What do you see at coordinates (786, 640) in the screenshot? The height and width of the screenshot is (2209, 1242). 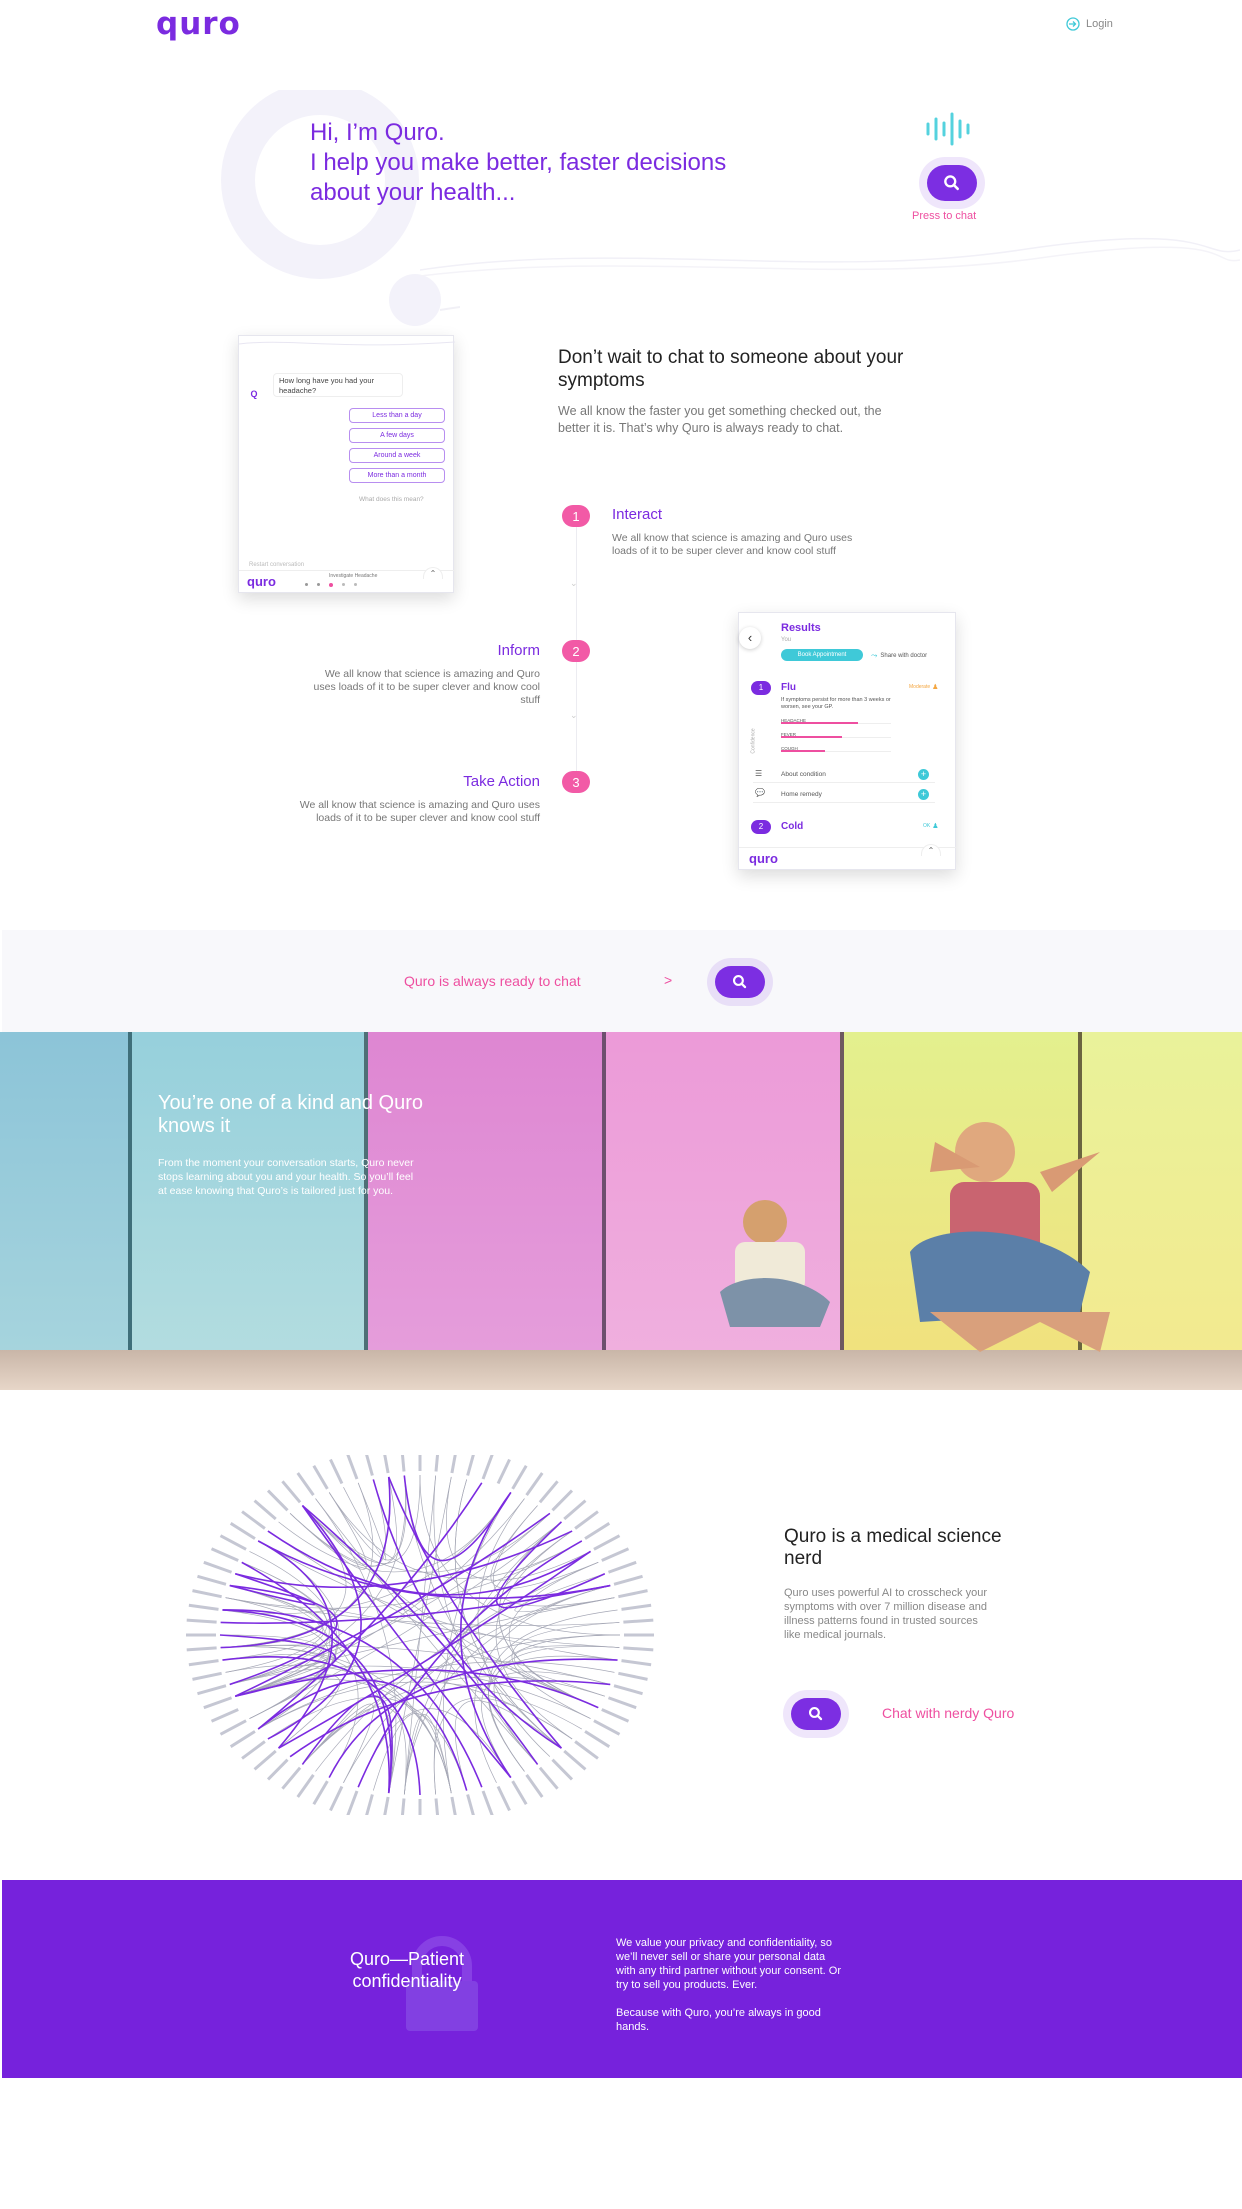 I see `results-you-label: You` at bounding box center [786, 640].